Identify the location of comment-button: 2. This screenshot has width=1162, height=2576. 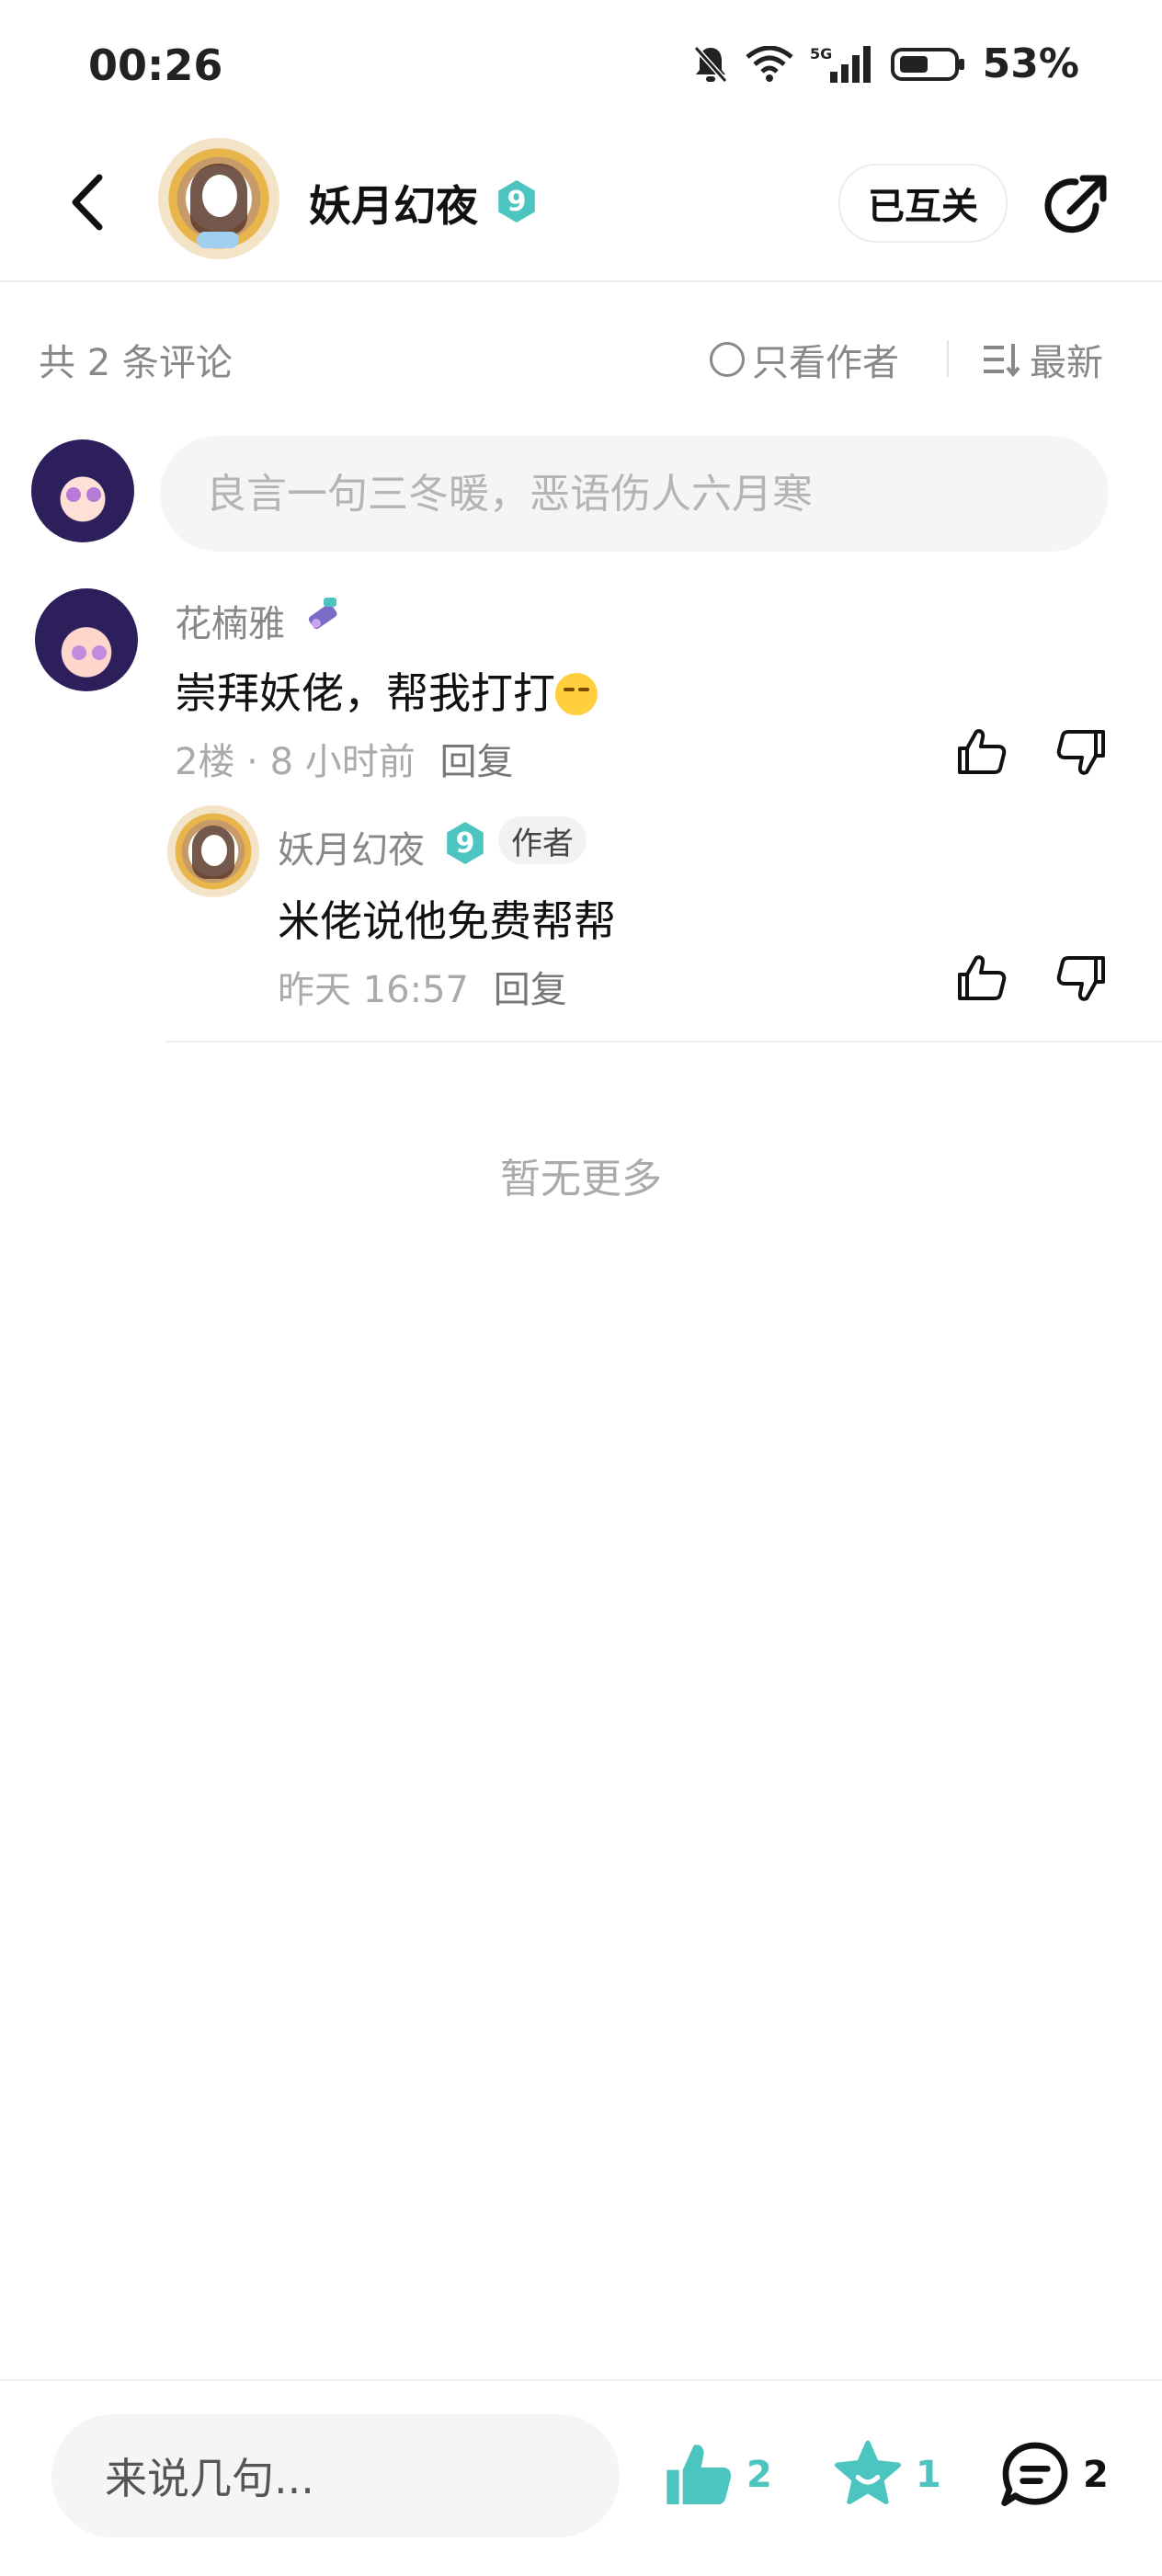
(1054, 2475).